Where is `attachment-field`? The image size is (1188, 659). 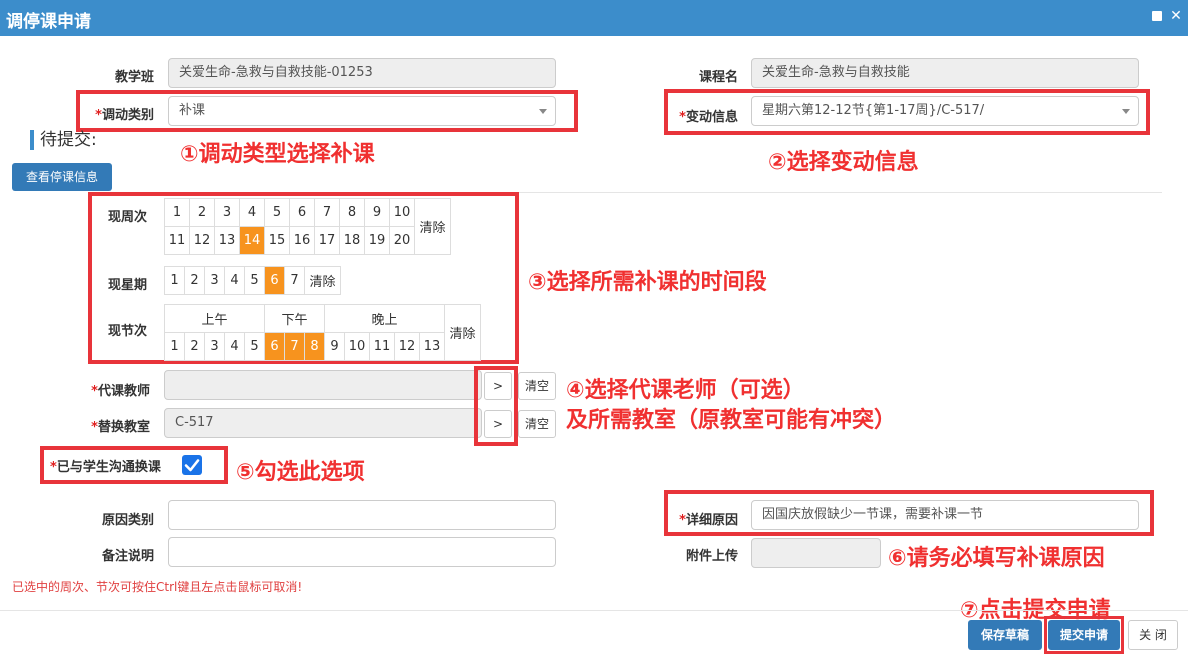 attachment-field is located at coordinates (816, 553).